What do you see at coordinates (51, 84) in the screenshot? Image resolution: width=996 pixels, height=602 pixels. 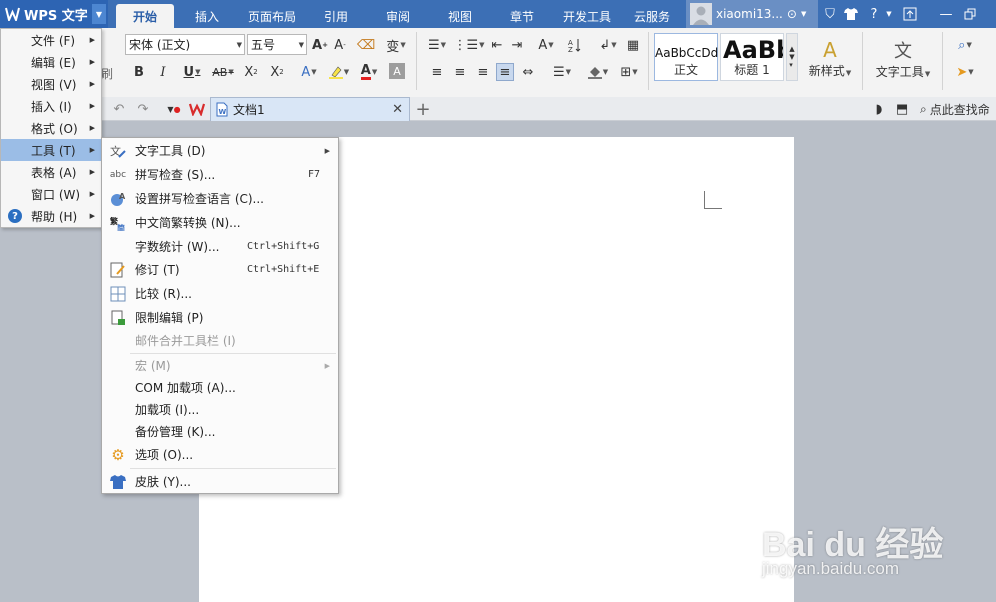 I see `menu-item-view: 视图 (V) ▶` at bounding box center [51, 84].